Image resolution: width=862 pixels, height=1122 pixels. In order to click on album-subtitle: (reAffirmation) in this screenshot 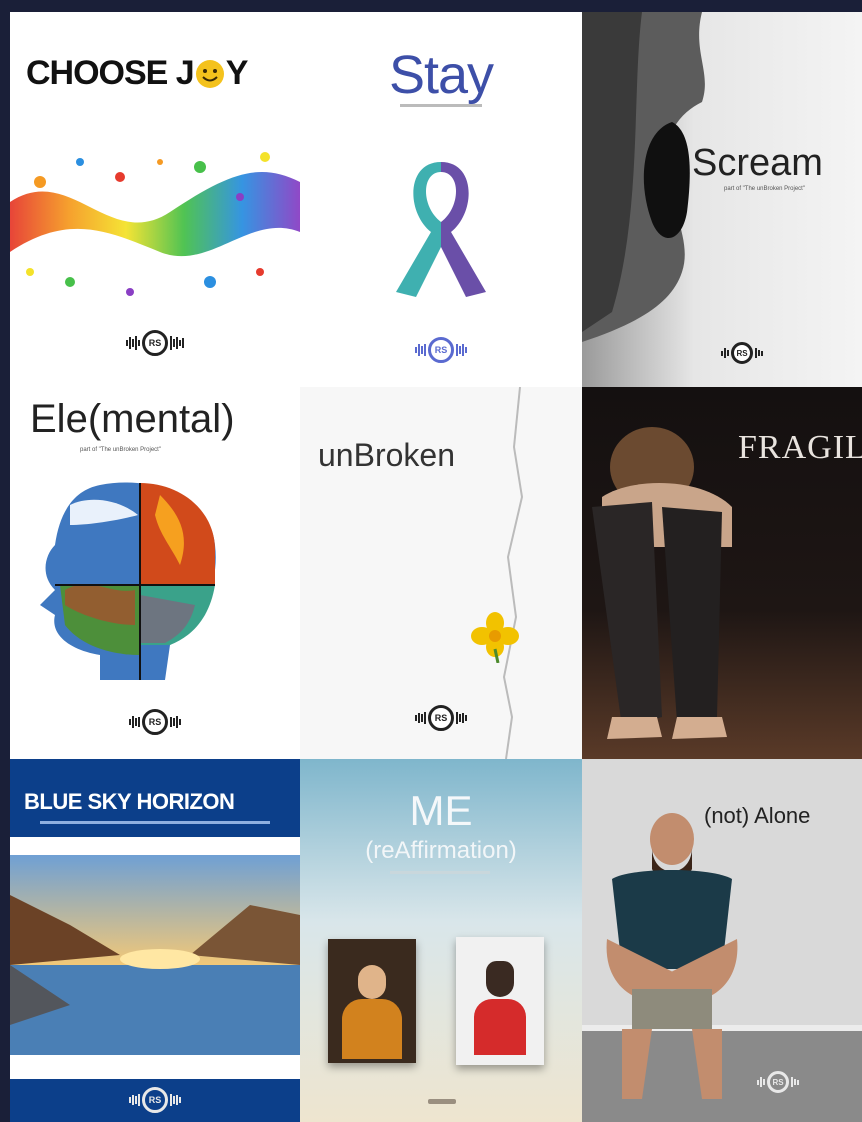, I will do `click(441, 850)`.